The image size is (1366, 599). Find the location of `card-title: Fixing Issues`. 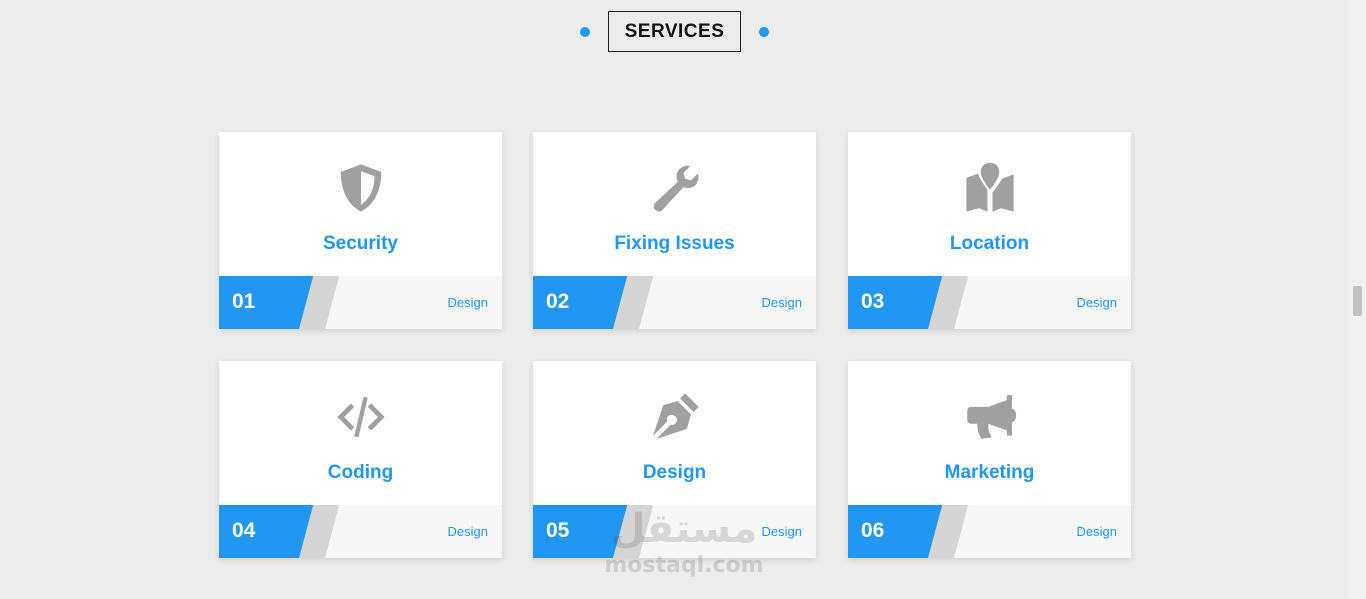

card-title: Fixing Issues is located at coordinates (674, 243).